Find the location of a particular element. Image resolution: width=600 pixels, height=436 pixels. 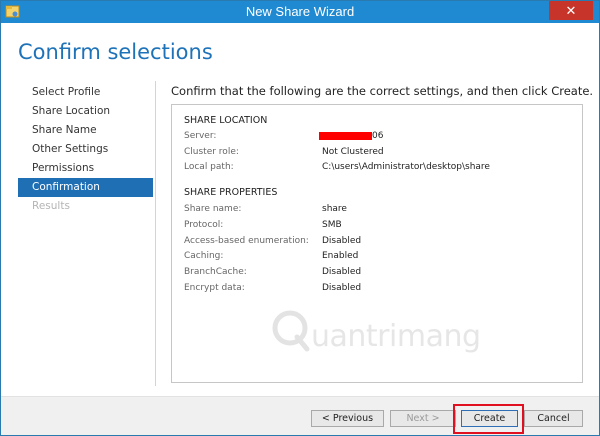

server-value: 06 is located at coordinates (351, 136).